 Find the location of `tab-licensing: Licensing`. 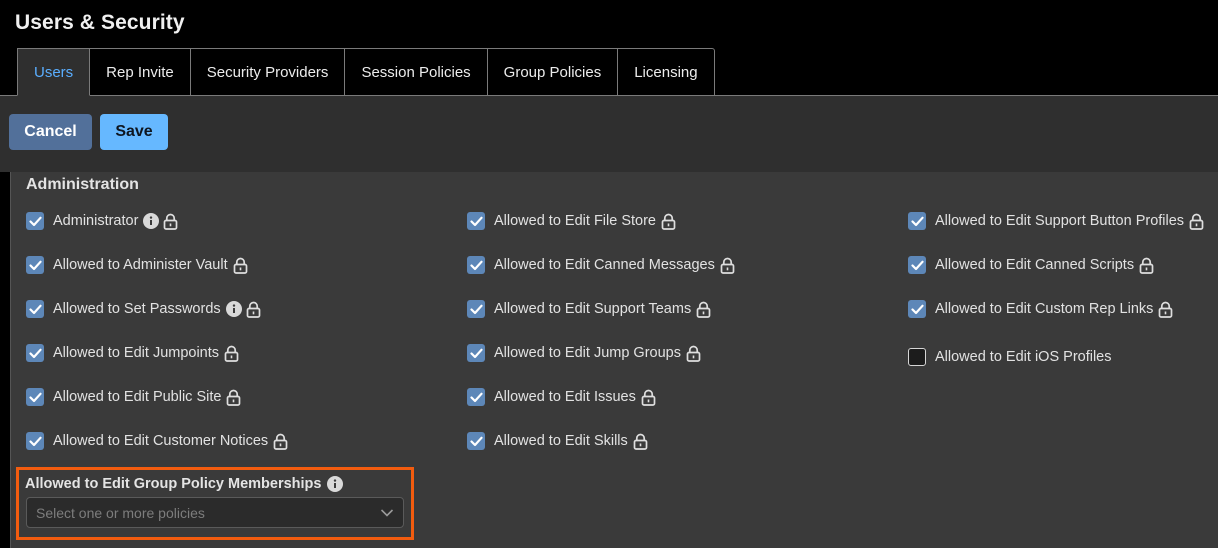

tab-licensing: Licensing is located at coordinates (666, 72).